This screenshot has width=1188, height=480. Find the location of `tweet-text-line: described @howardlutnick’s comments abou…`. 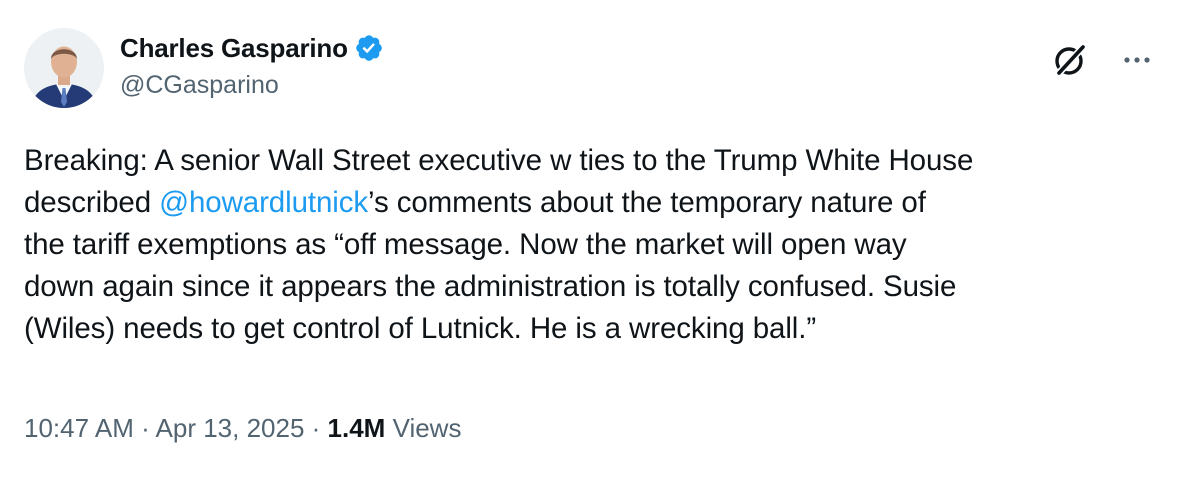

tweet-text-line: described @howardlutnick’s comments abou… is located at coordinates (599, 203).